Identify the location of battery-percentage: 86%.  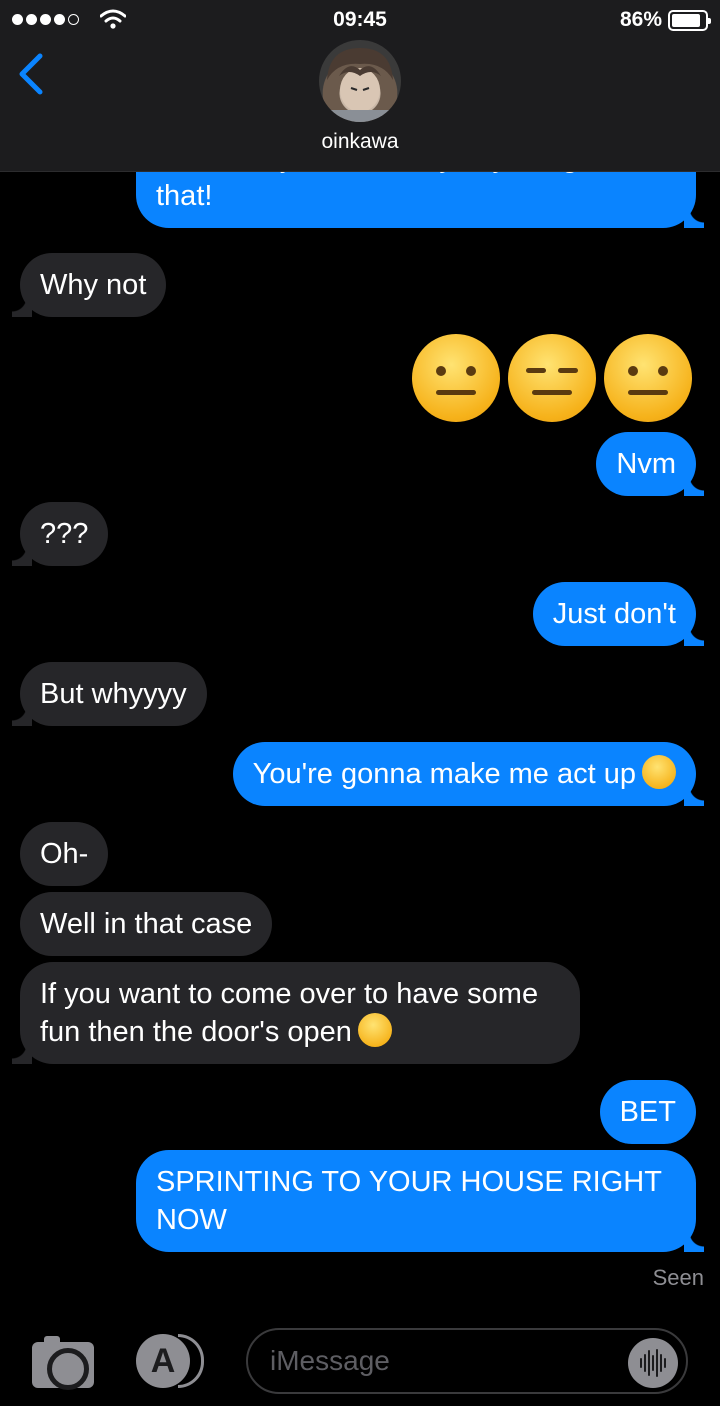
(640, 19).